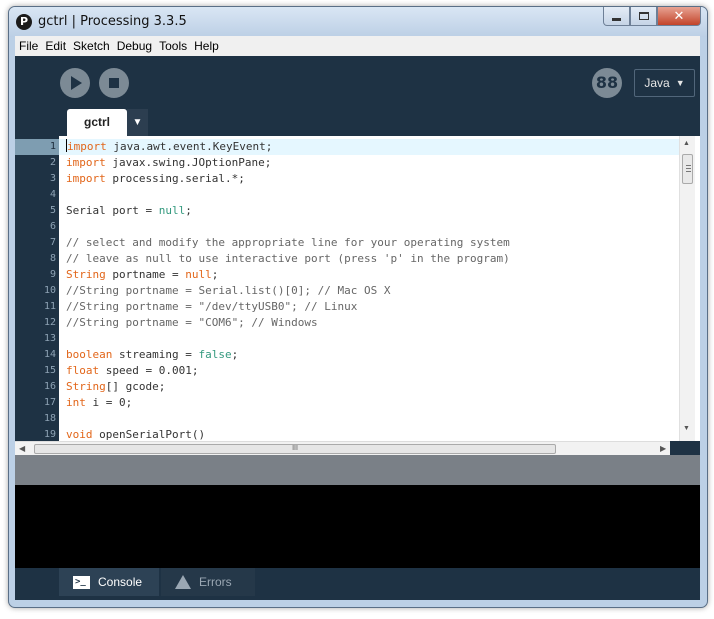 This screenshot has width=714, height=619. What do you see at coordinates (86, 386) in the screenshot?
I see `code-token: String` at bounding box center [86, 386].